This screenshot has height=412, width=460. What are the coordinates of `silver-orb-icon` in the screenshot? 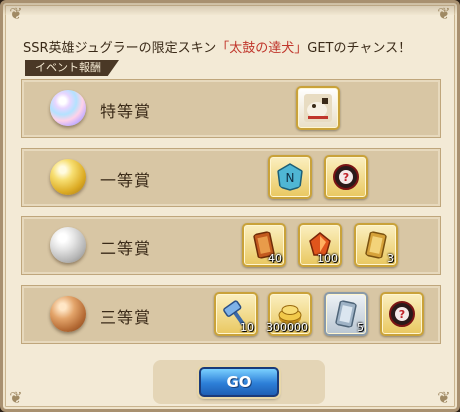 It's located at (68, 245).